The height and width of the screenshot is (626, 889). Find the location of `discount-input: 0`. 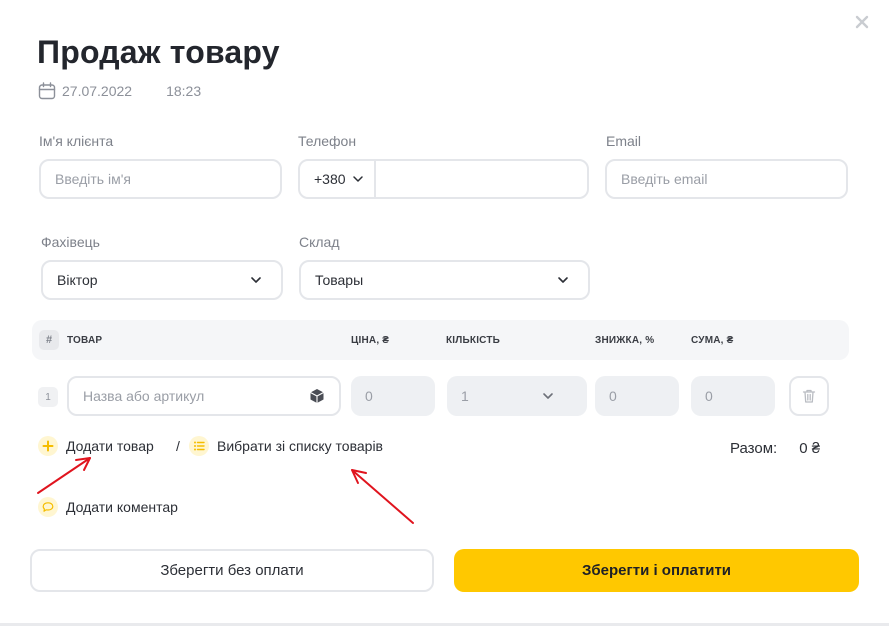

discount-input: 0 is located at coordinates (637, 396).